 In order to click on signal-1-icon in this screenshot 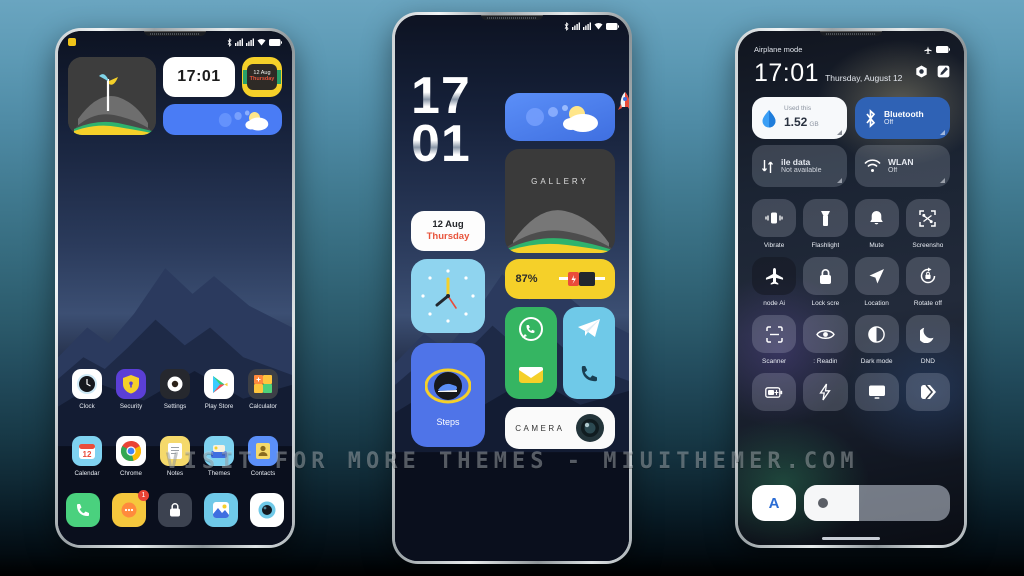, I will do `click(576, 26)`.